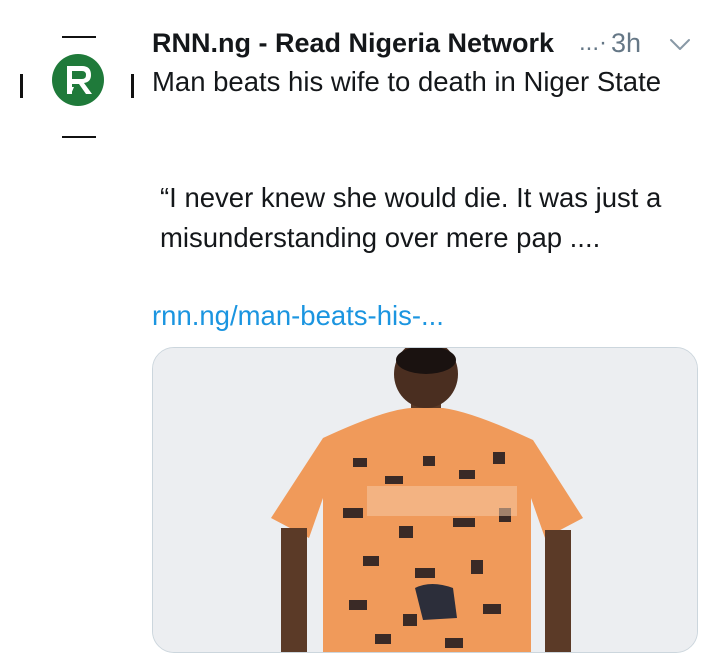 This screenshot has height=661, width=720. I want to click on rnn-logo-icon, so click(78, 80).